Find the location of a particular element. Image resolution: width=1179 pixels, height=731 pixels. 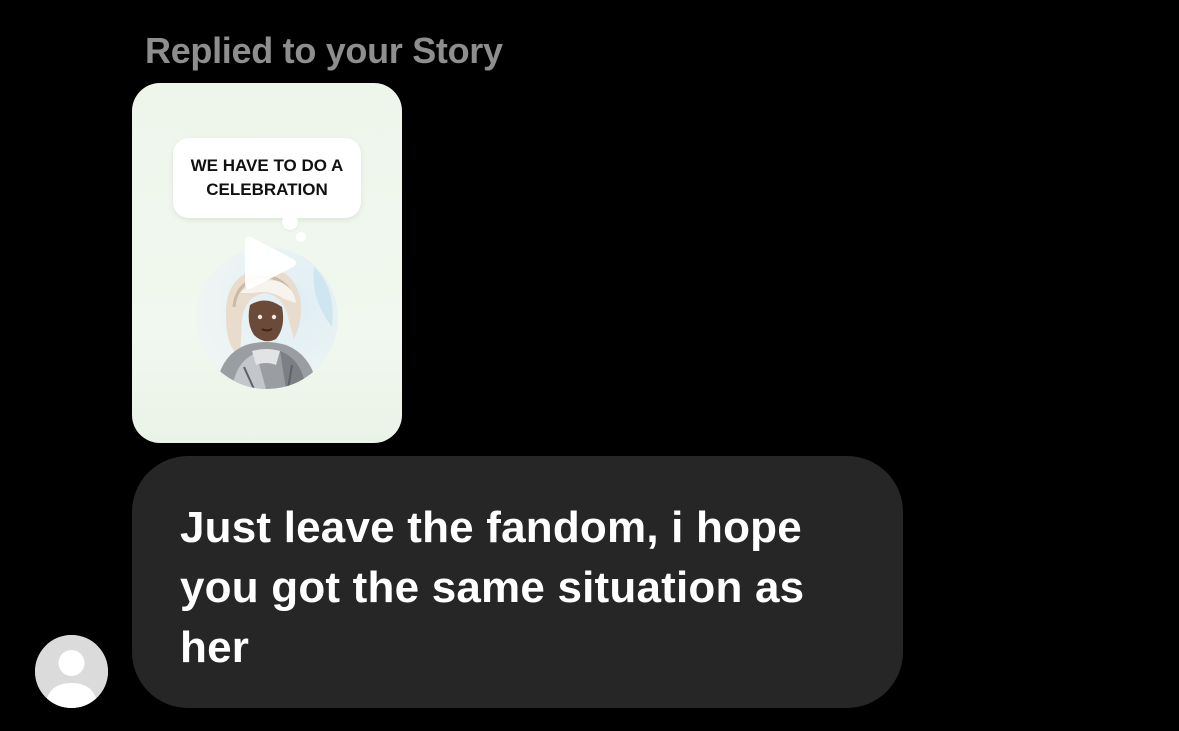

sender-avatar is located at coordinates (71, 671).